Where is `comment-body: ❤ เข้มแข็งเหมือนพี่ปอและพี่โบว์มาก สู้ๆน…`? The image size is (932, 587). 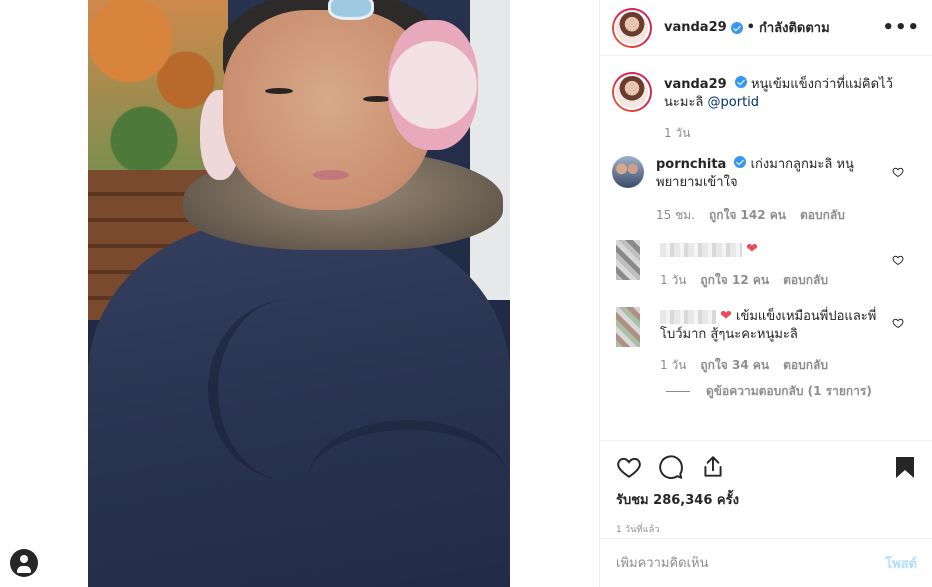
comment-body: ❤ เข้มแข็งเหมือนพี่ปอและพี่โบว์มาก สู้ๆน… is located at coordinates (779, 340).